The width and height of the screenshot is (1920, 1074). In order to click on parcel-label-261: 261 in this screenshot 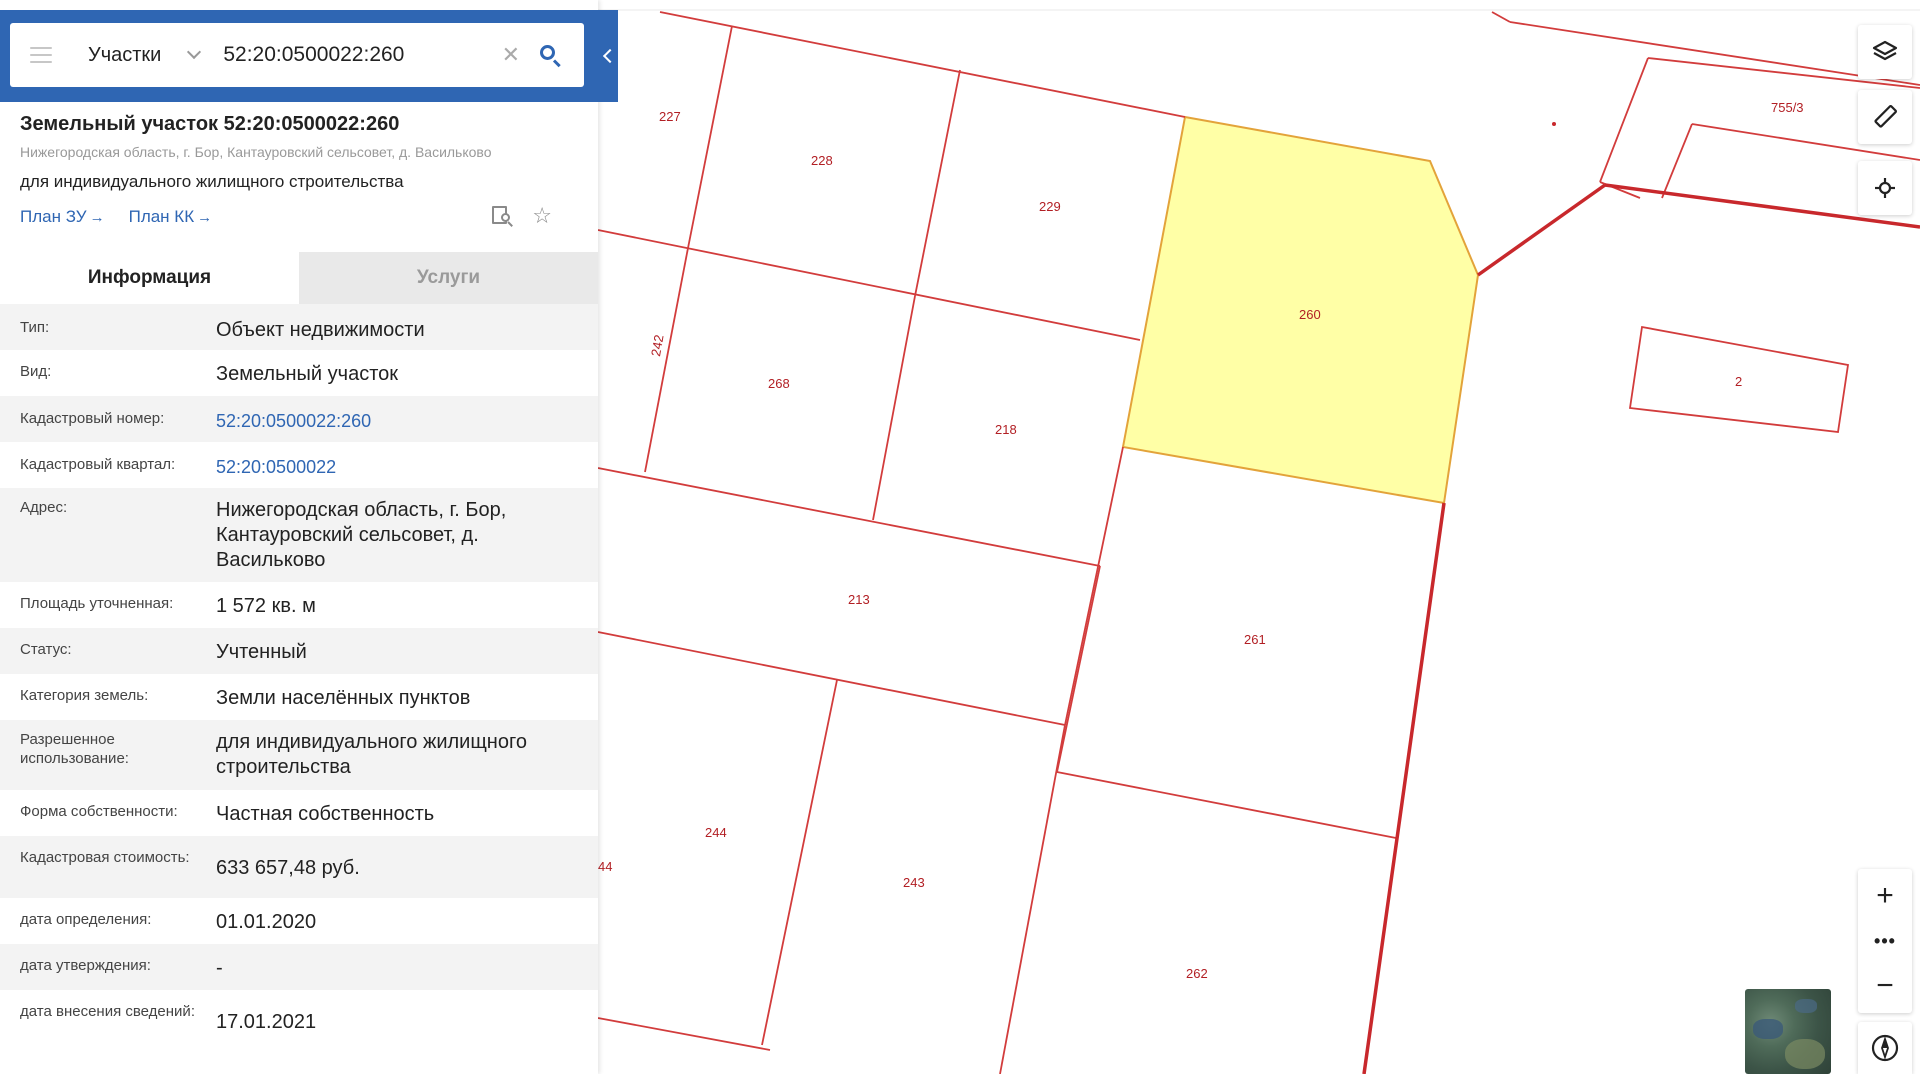, I will do `click(1255, 639)`.